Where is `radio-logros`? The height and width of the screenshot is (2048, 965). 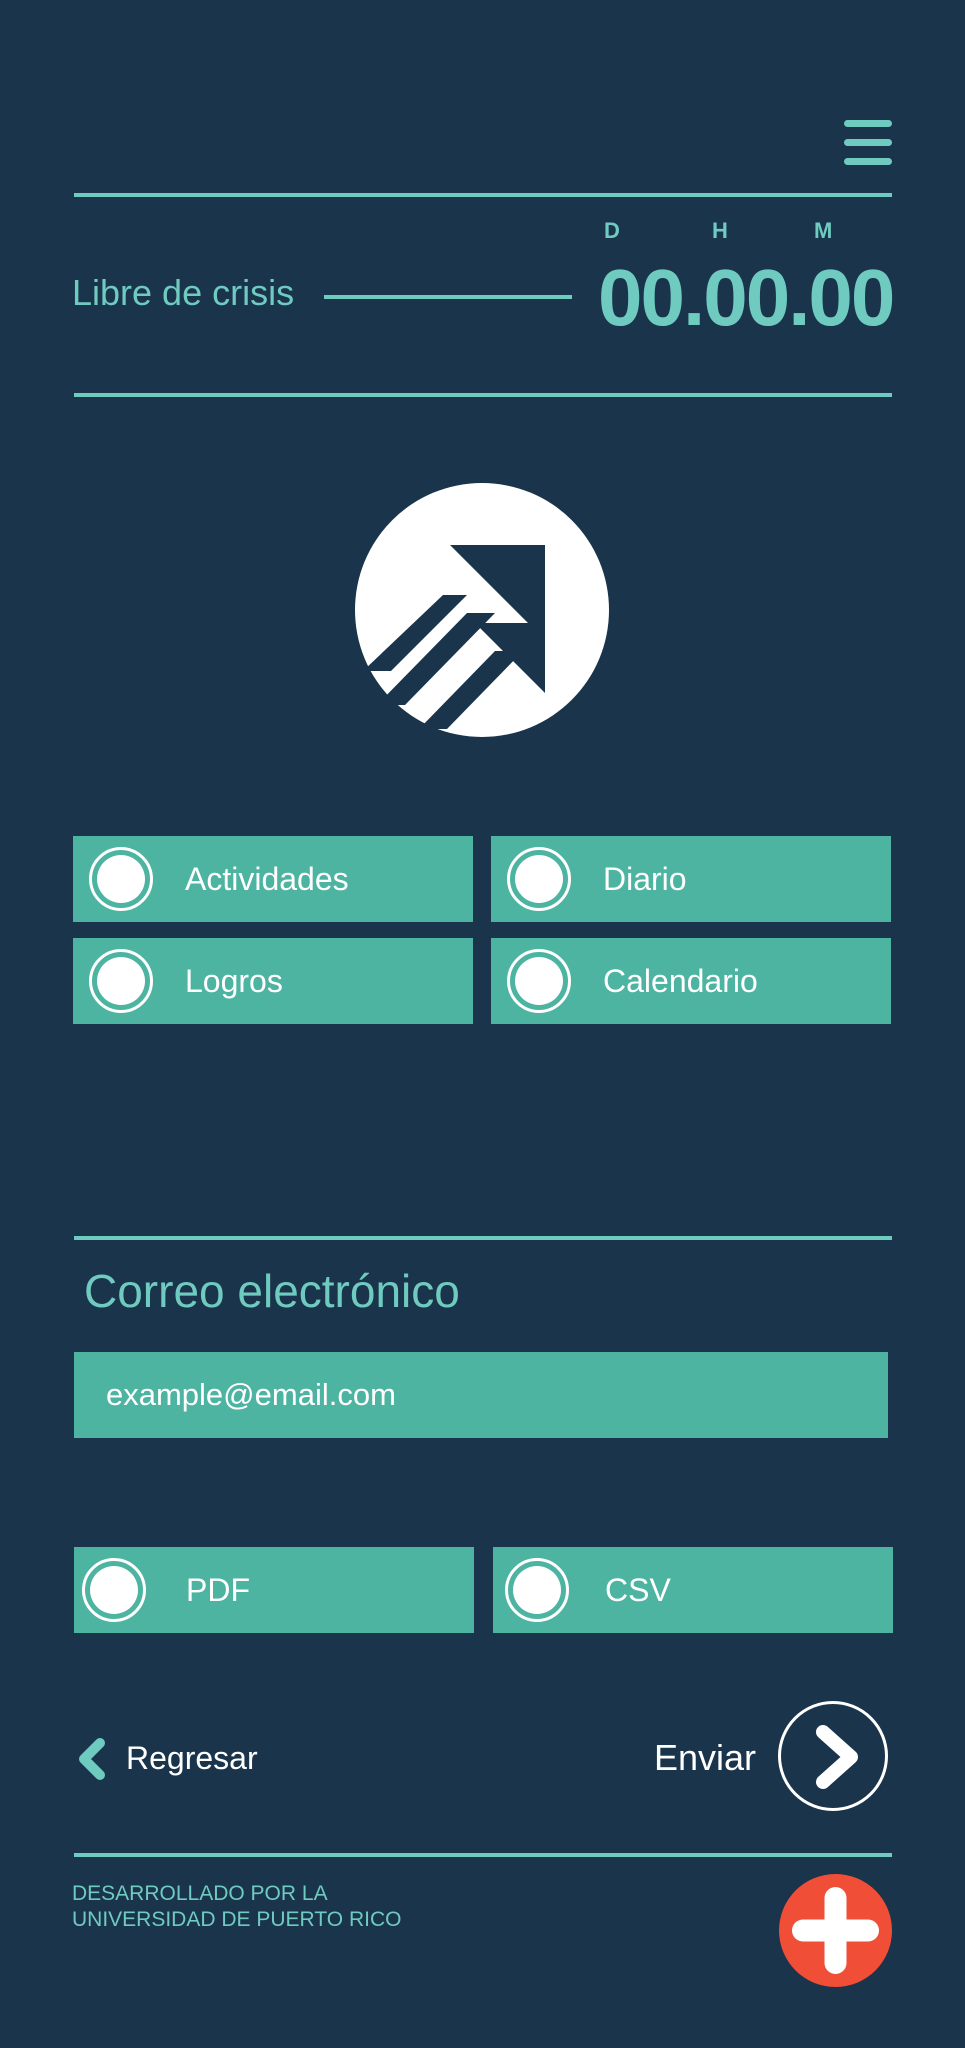
radio-logros is located at coordinates (121, 981).